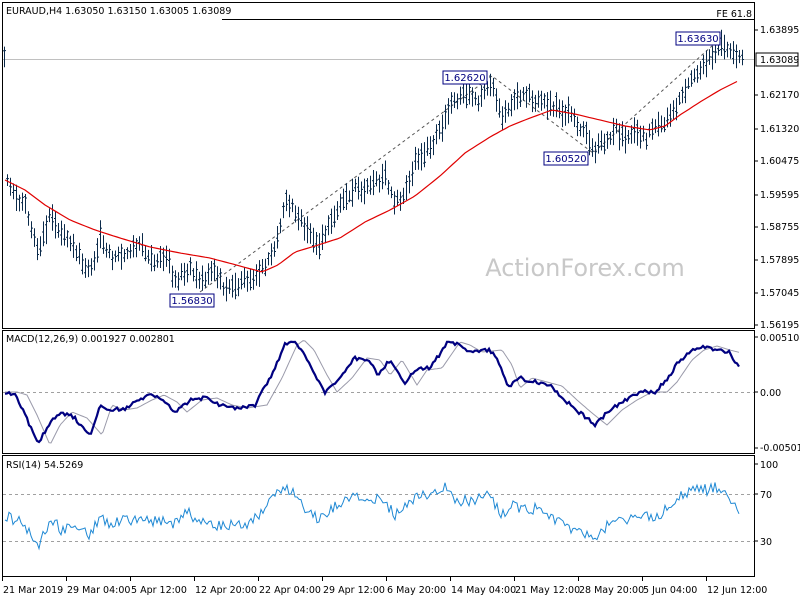 The width and height of the screenshot is (800, 604). Describe the element at coordinates (98, 590) in the screenshot. I see `x-tick-label: 29 Mar 04:00` at that location.